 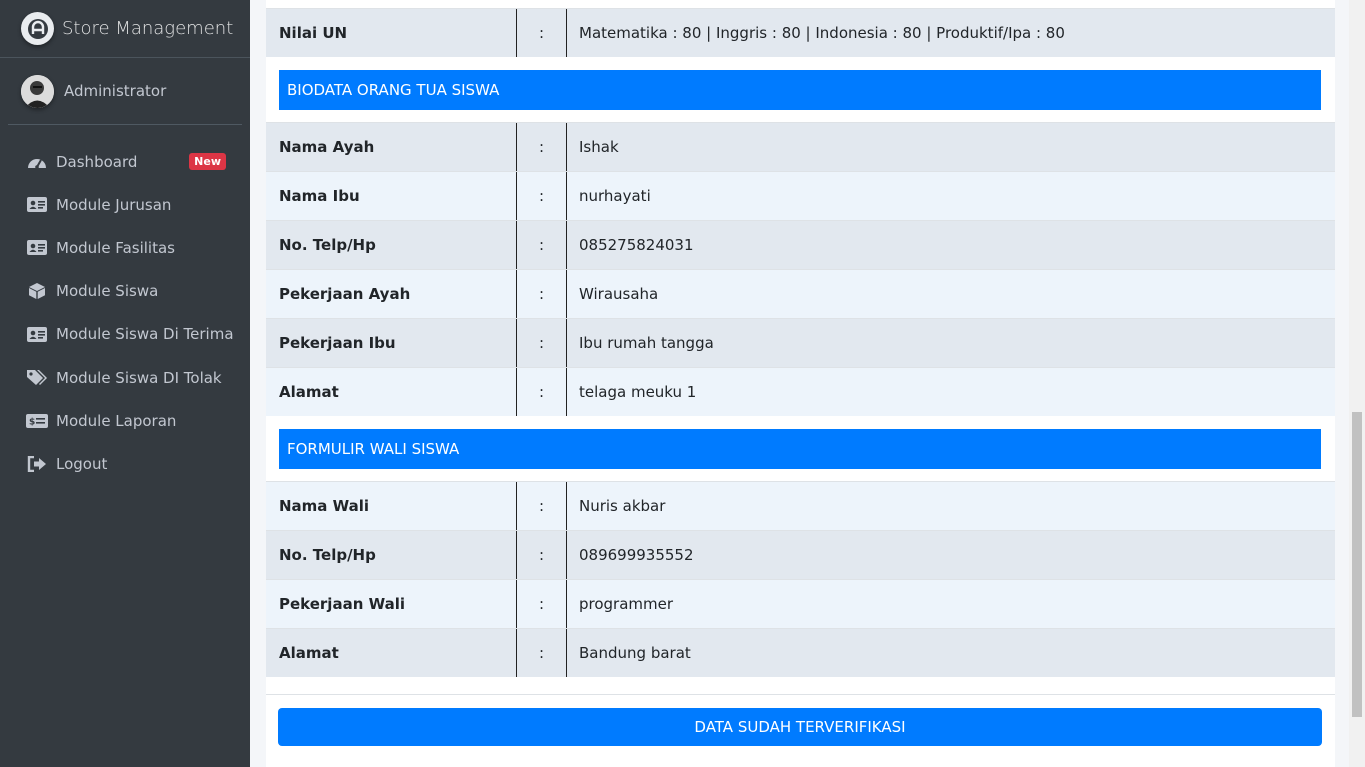 What do you see at coordinates (800, 727) in the screenshot?
I see `verified-button: DATA SUDAH TERVERIFIKASI` at bounding box center [800, 727].